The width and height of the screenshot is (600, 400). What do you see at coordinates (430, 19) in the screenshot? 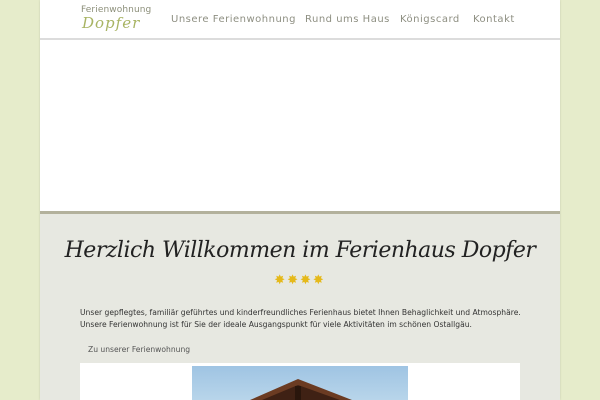
I see `nav-item-koenigscard: Königscard` at bounding box center [430, 19].